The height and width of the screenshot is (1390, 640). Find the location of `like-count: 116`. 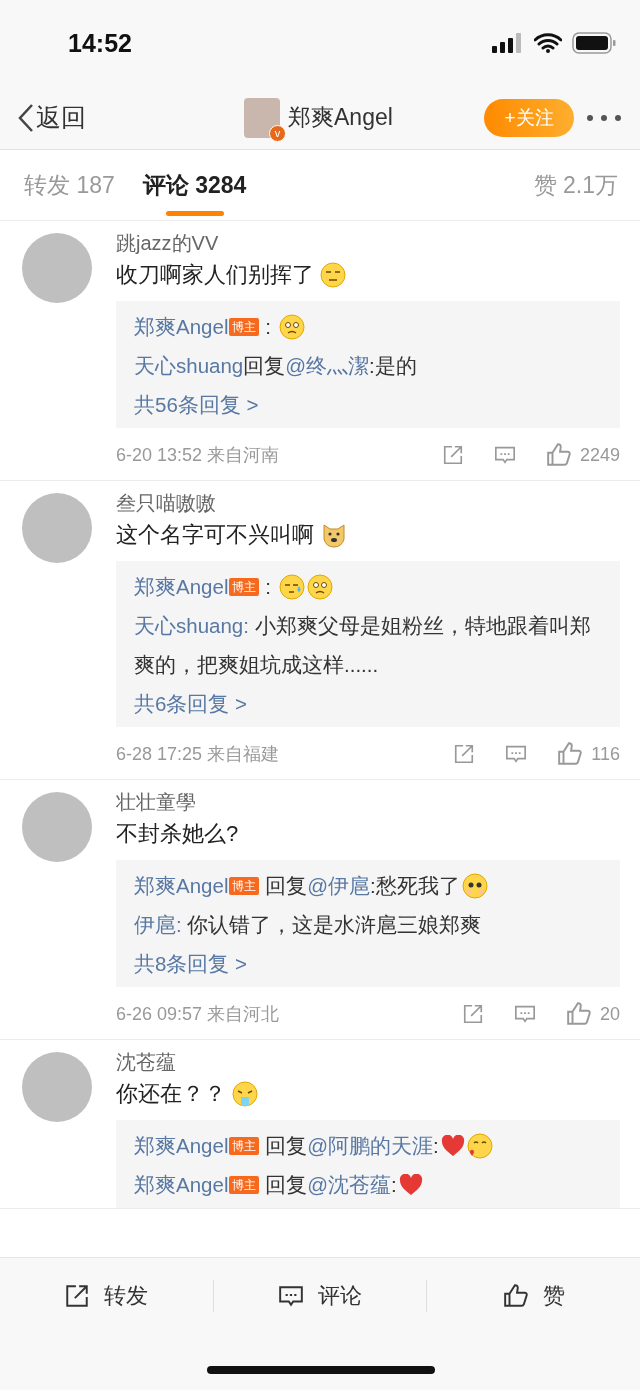

like-count: 116 is located at coordinates (605, 754).